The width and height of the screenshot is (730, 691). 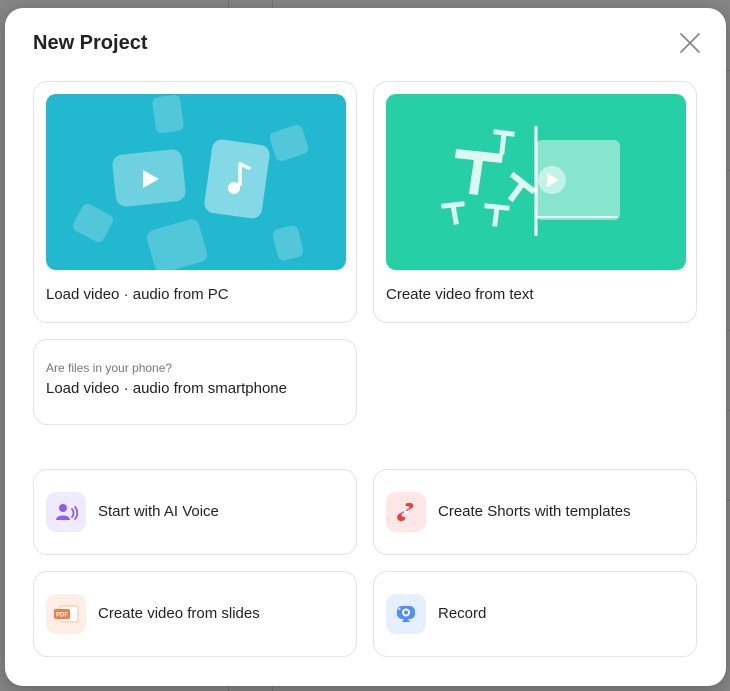 I want to click on load-from-pc-label: Load video · audio from PC, so click(x=137, y=294).